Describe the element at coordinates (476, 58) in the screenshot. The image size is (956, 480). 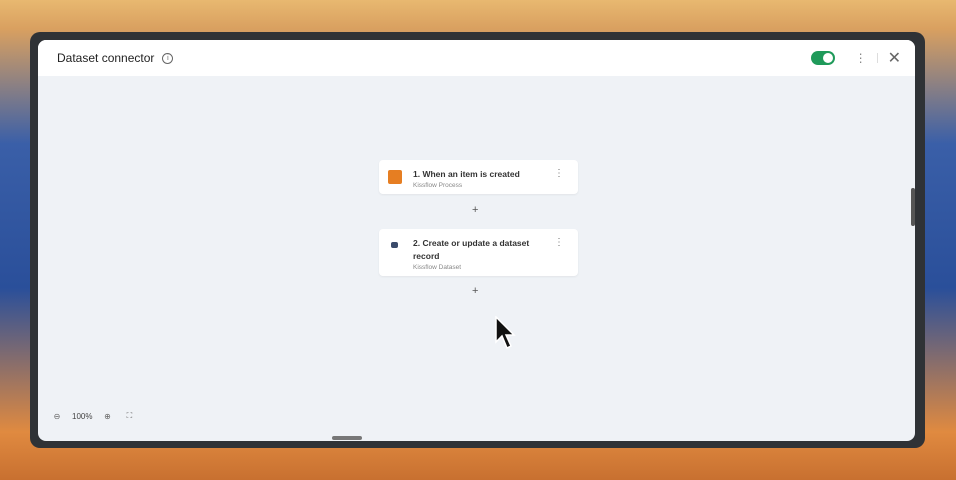
I see `header: Dataset connector i ⋮ ✕` at that location.